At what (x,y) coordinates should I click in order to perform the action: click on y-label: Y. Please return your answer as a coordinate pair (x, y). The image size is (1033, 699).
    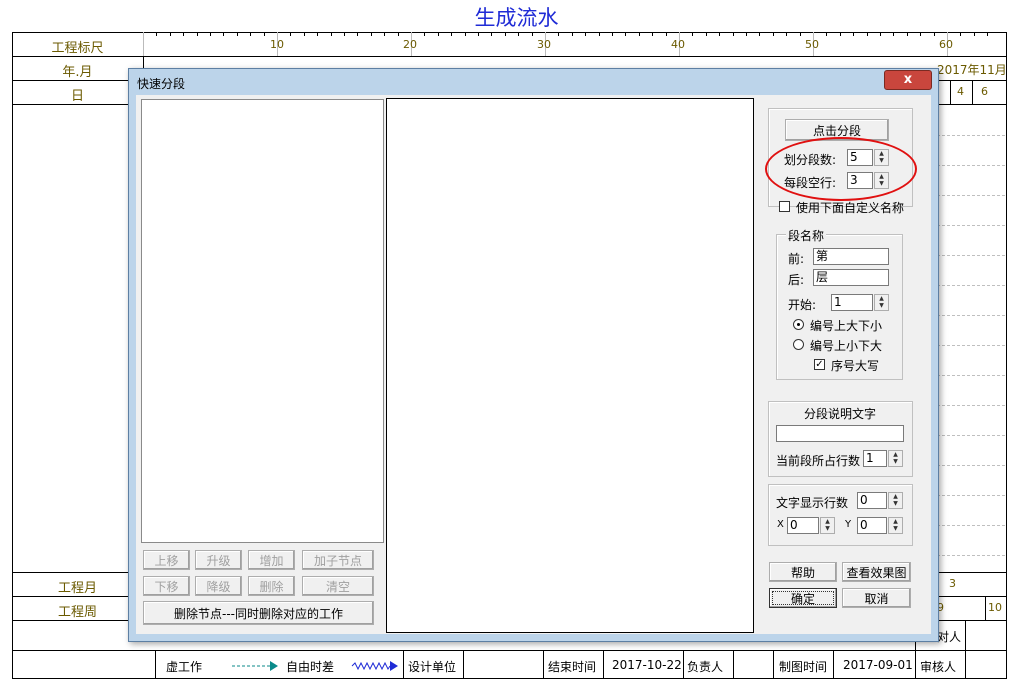
    Looking at the image, I should click on (848, 524).